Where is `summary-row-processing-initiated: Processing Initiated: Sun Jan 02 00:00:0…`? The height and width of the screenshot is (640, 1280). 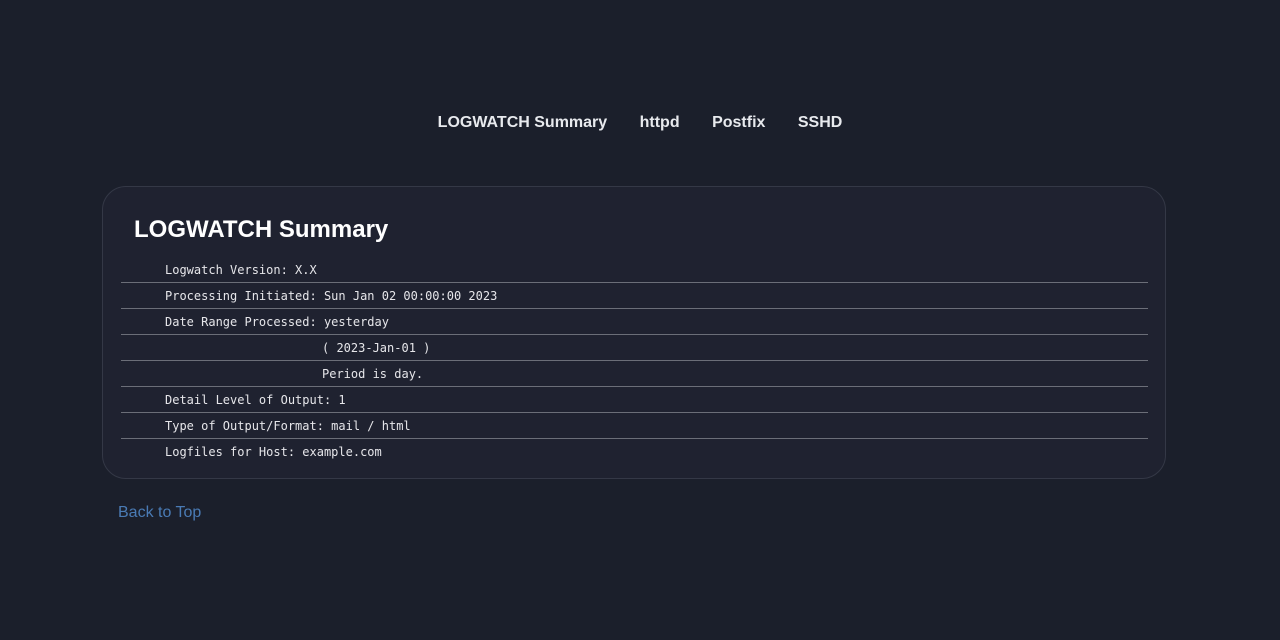
summary-row-processing-initiated: Processing Initiated: Sun Jan 02 00:00:0… is located at coordinates (634, 296).